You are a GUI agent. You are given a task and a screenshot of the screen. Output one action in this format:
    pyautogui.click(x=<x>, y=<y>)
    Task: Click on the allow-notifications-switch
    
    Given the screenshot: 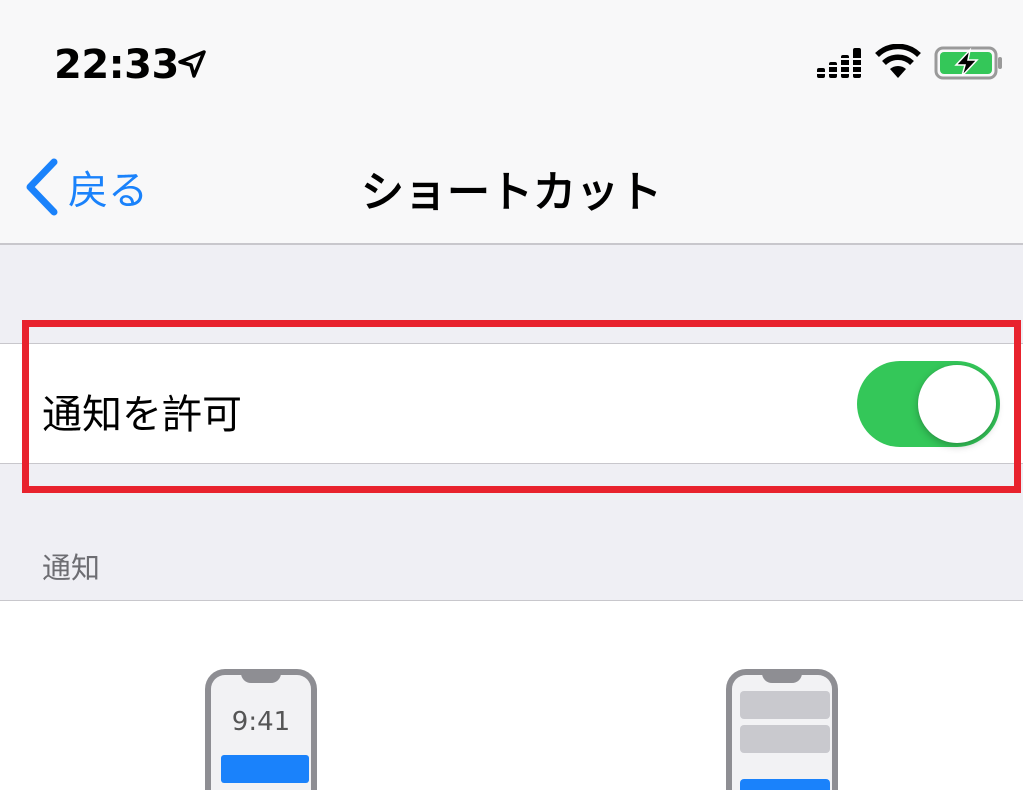 What is the action you would take?
    pyautogui.click(x=928, y=404)
    